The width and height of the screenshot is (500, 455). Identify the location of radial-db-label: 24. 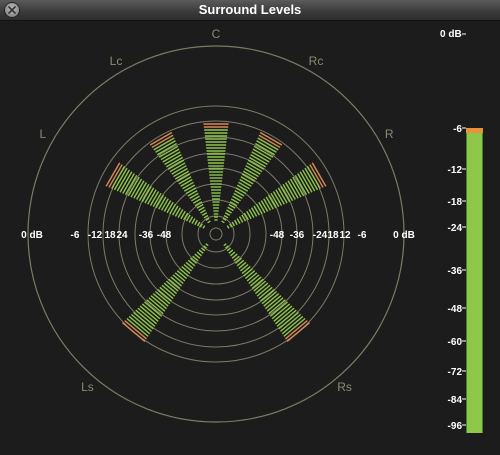
(122, 235).